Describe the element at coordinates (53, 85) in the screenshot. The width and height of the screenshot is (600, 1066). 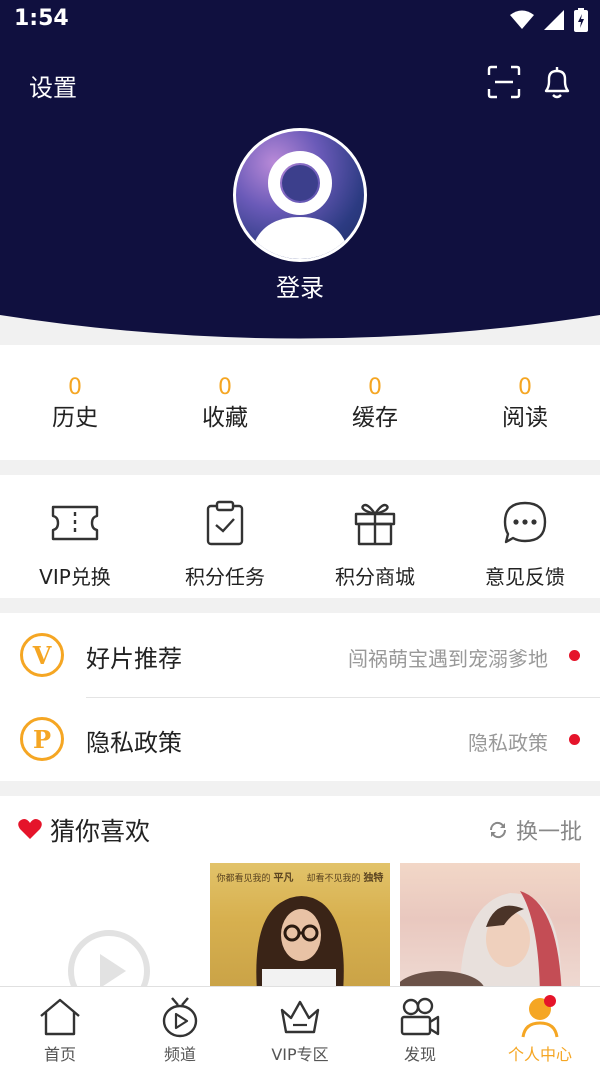
I see `settings-button: 设置` at that location.